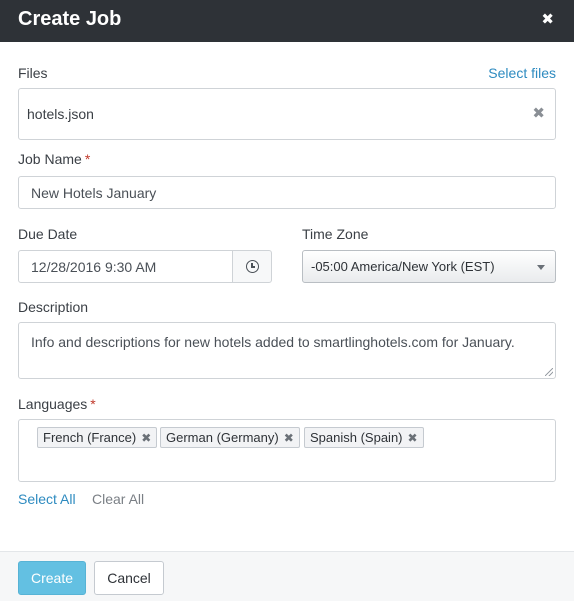  I want to click on files-label: Files, so click(33, 73).